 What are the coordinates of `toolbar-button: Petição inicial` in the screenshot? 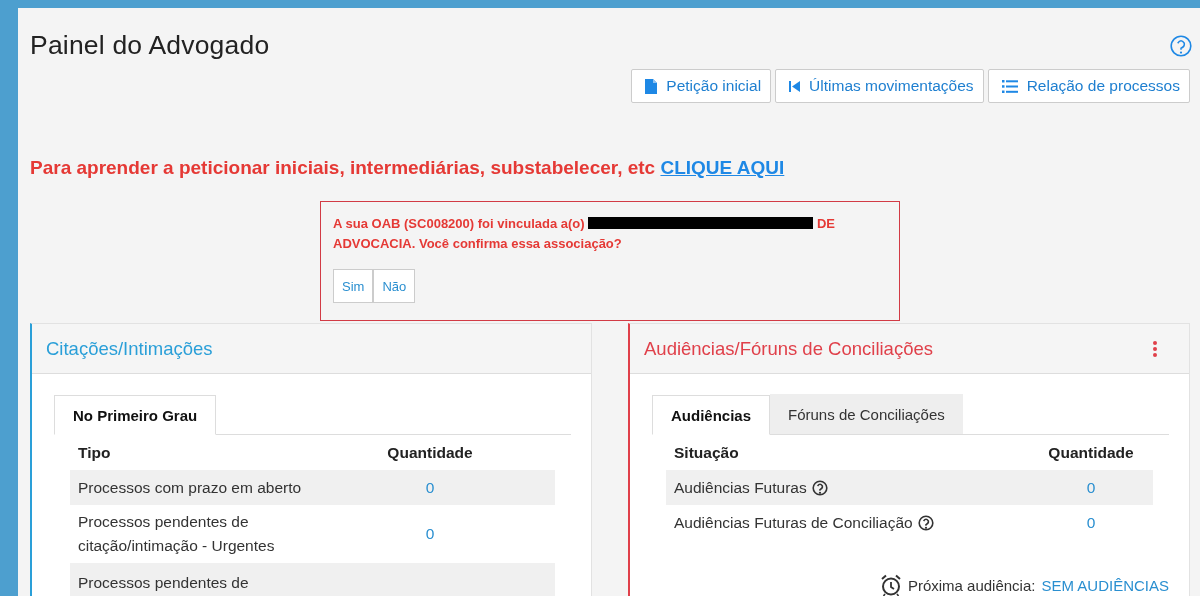 It's located at (701, 86).